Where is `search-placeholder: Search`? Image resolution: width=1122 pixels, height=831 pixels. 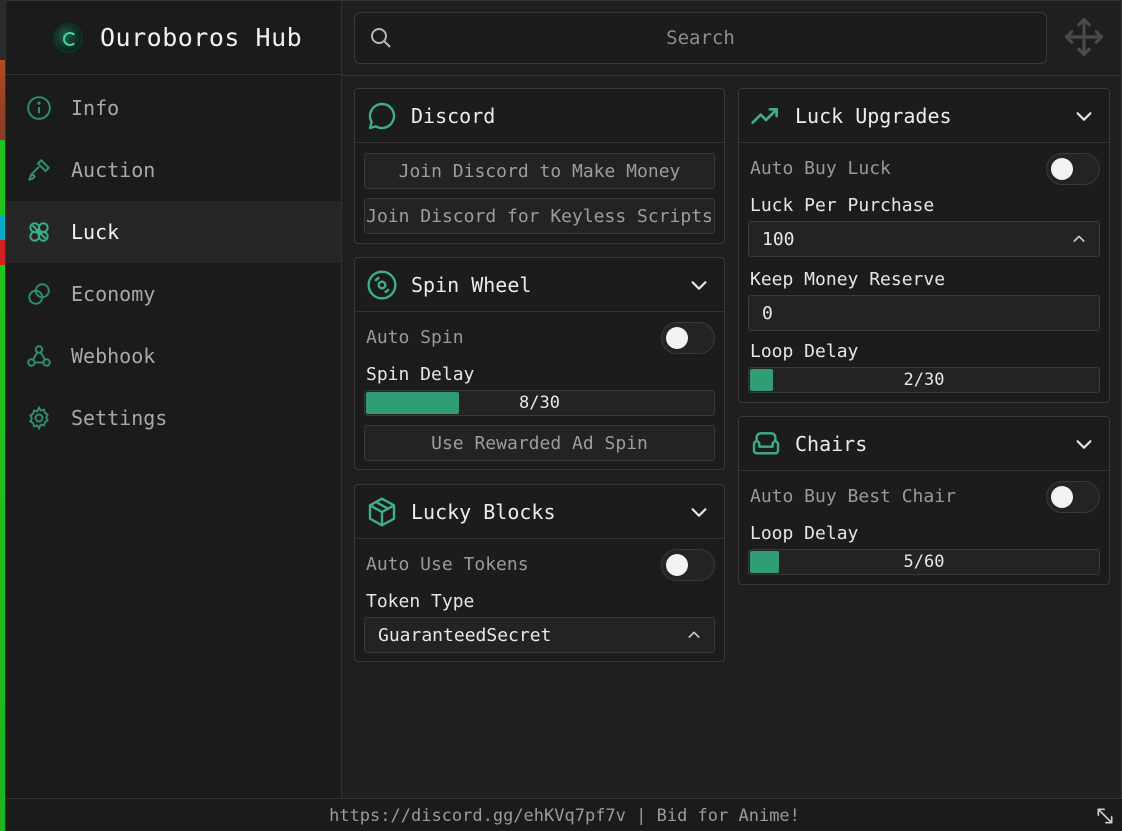 search-placeholder: Search is located at coordinates (700, 38).